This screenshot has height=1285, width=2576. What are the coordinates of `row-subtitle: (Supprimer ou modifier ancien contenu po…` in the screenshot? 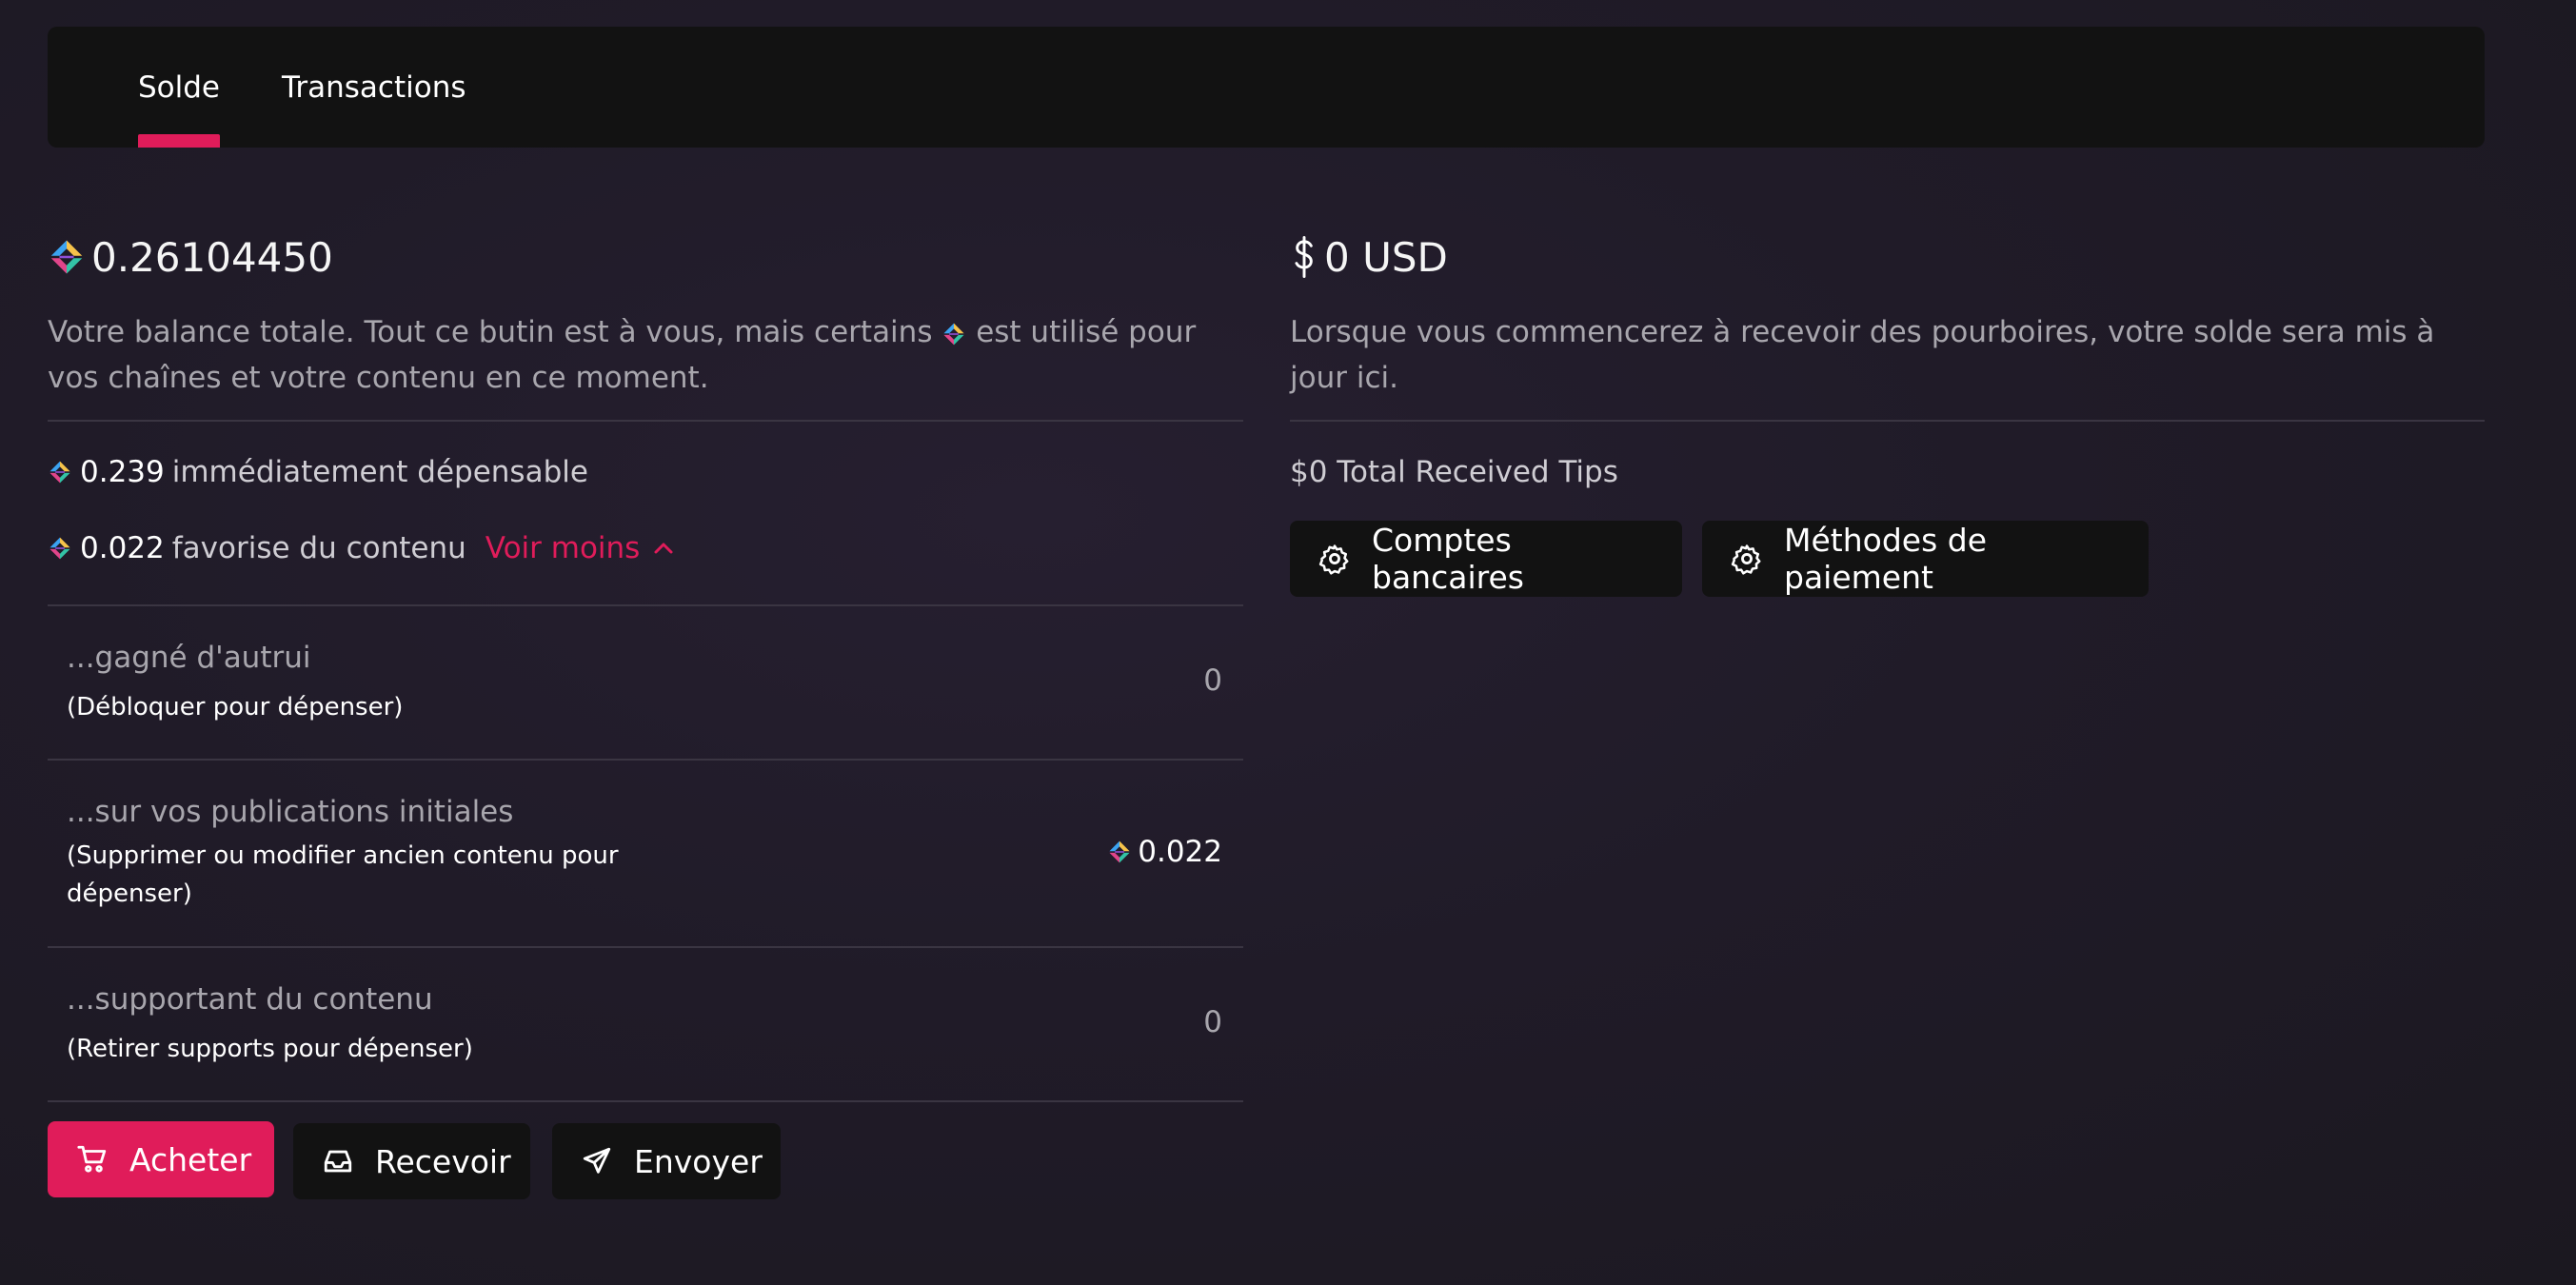 It's located at (343, 874).